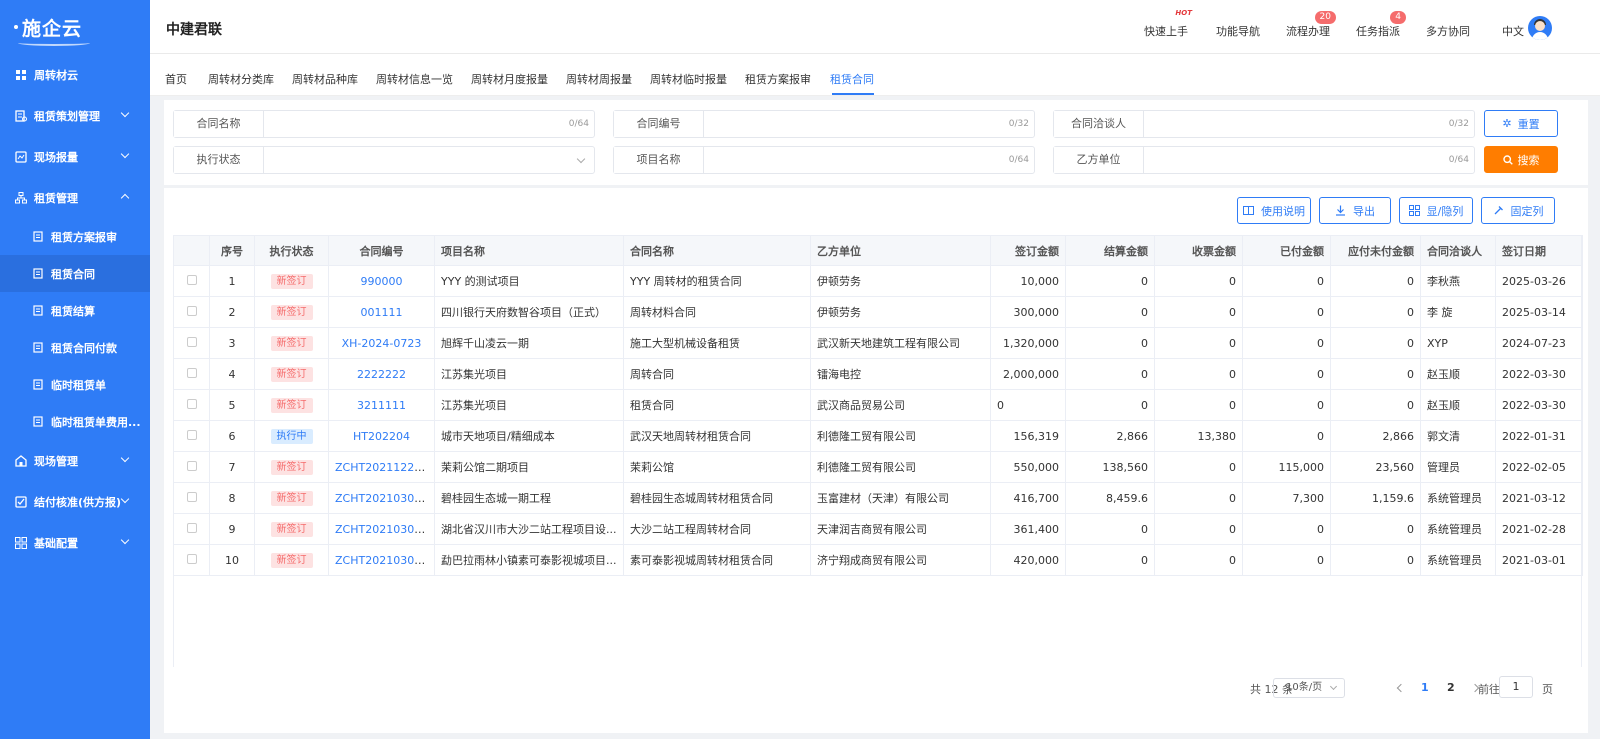 This screenshot has height=739, width=1600. I want to click on signed-amount: 2,000,000, so click(1028, 374).